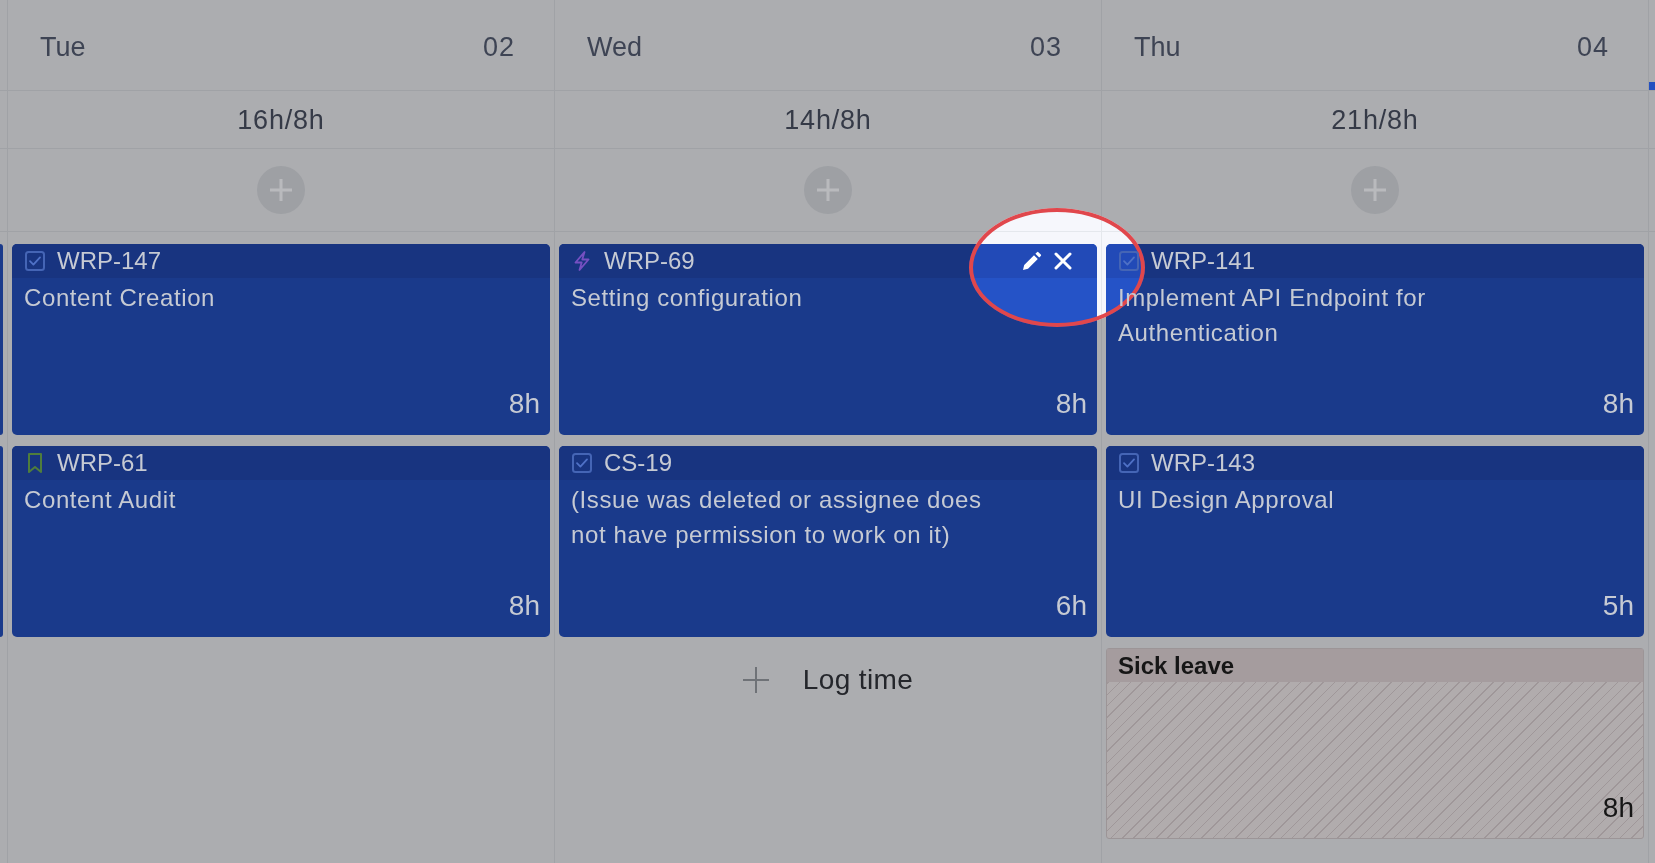 This screenshot has height=863, width=1655. Describe the element at coordinates (687, 298) in the screenshot. I see `issue-title: Setting configuration` at that location.